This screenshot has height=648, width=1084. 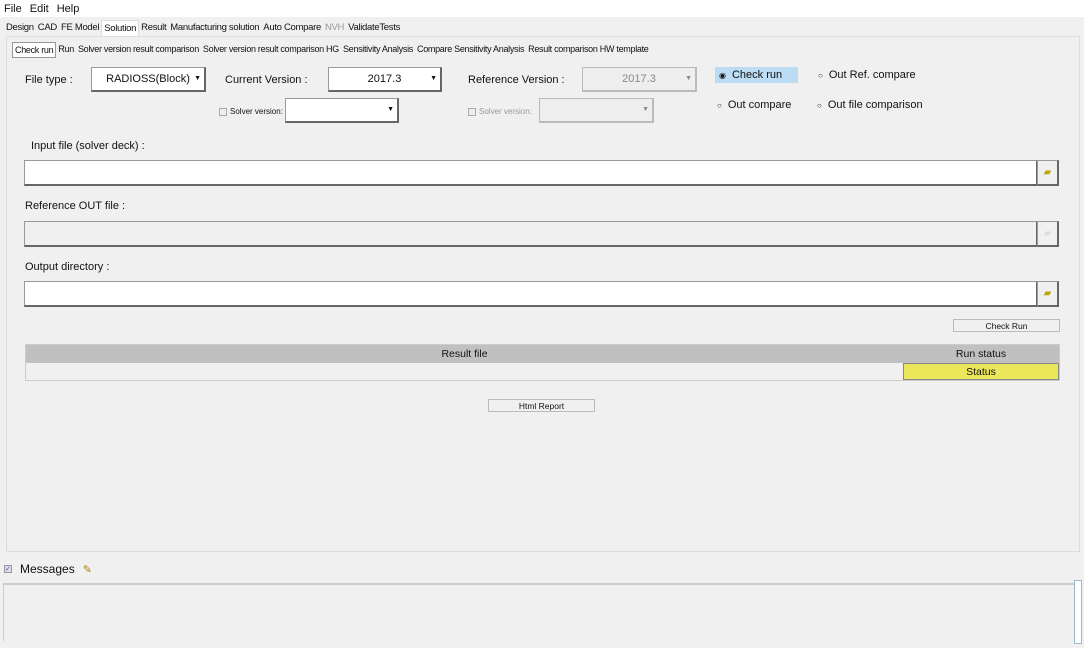 I want to click on tab-solution: Solution, so click(x=120, y=28).